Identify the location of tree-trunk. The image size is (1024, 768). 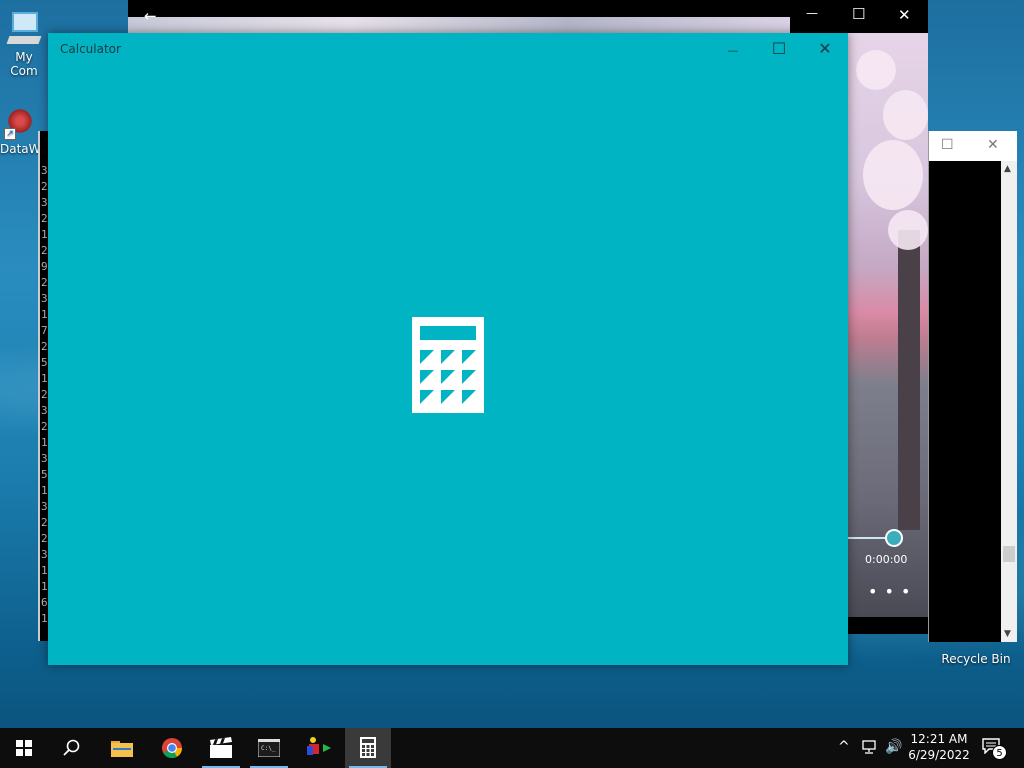
(909, 380).